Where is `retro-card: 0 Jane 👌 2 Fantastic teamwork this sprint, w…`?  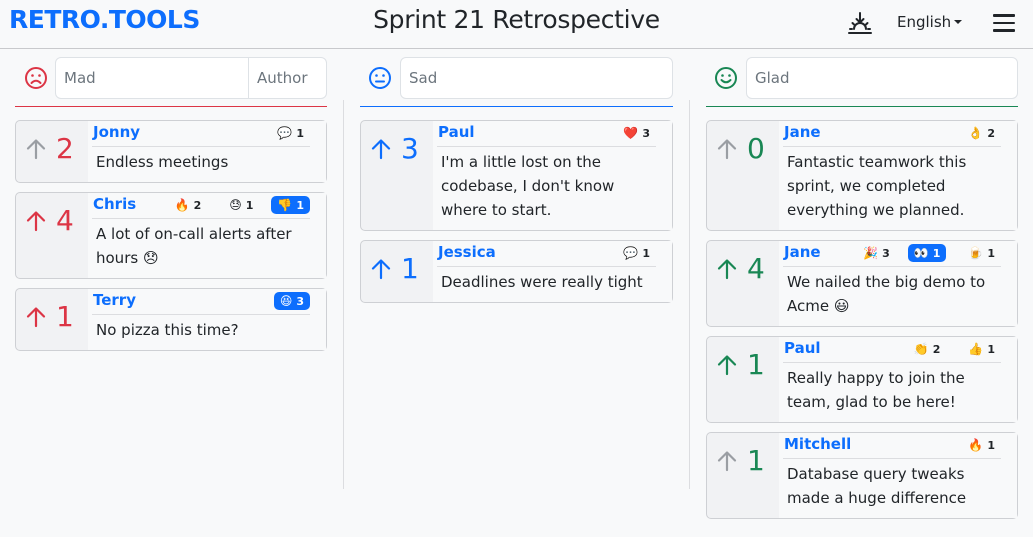 retro-card: 0 Jane 👌 2 Fantastic teamwork this sprint, w… is located at coordinates (862, 175).